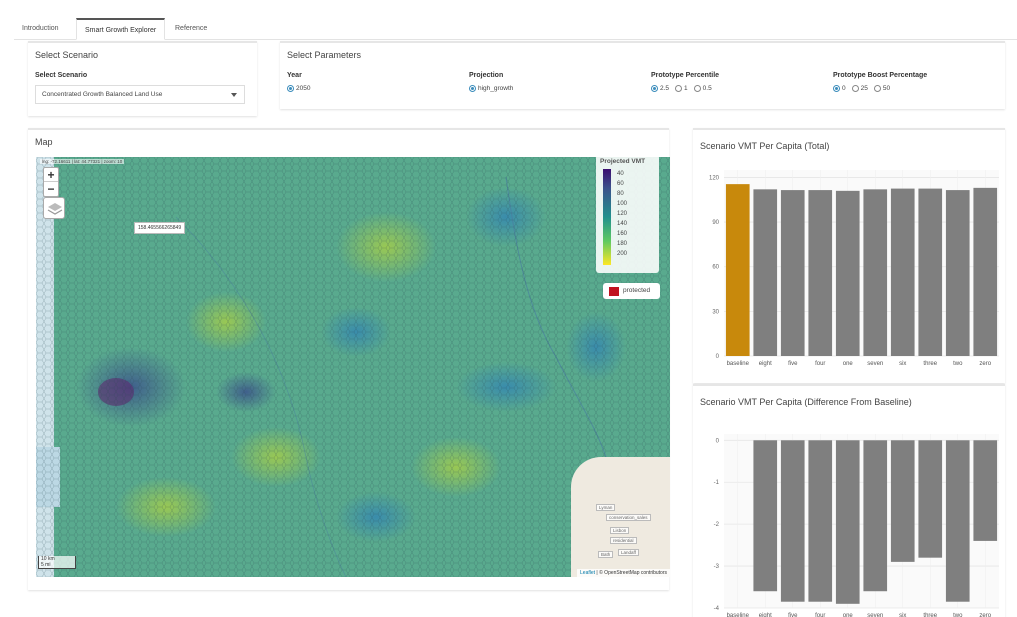 The image size is (1017, 617). I want to click on map-scale: 10 km 5 mi, so click(57, 562).